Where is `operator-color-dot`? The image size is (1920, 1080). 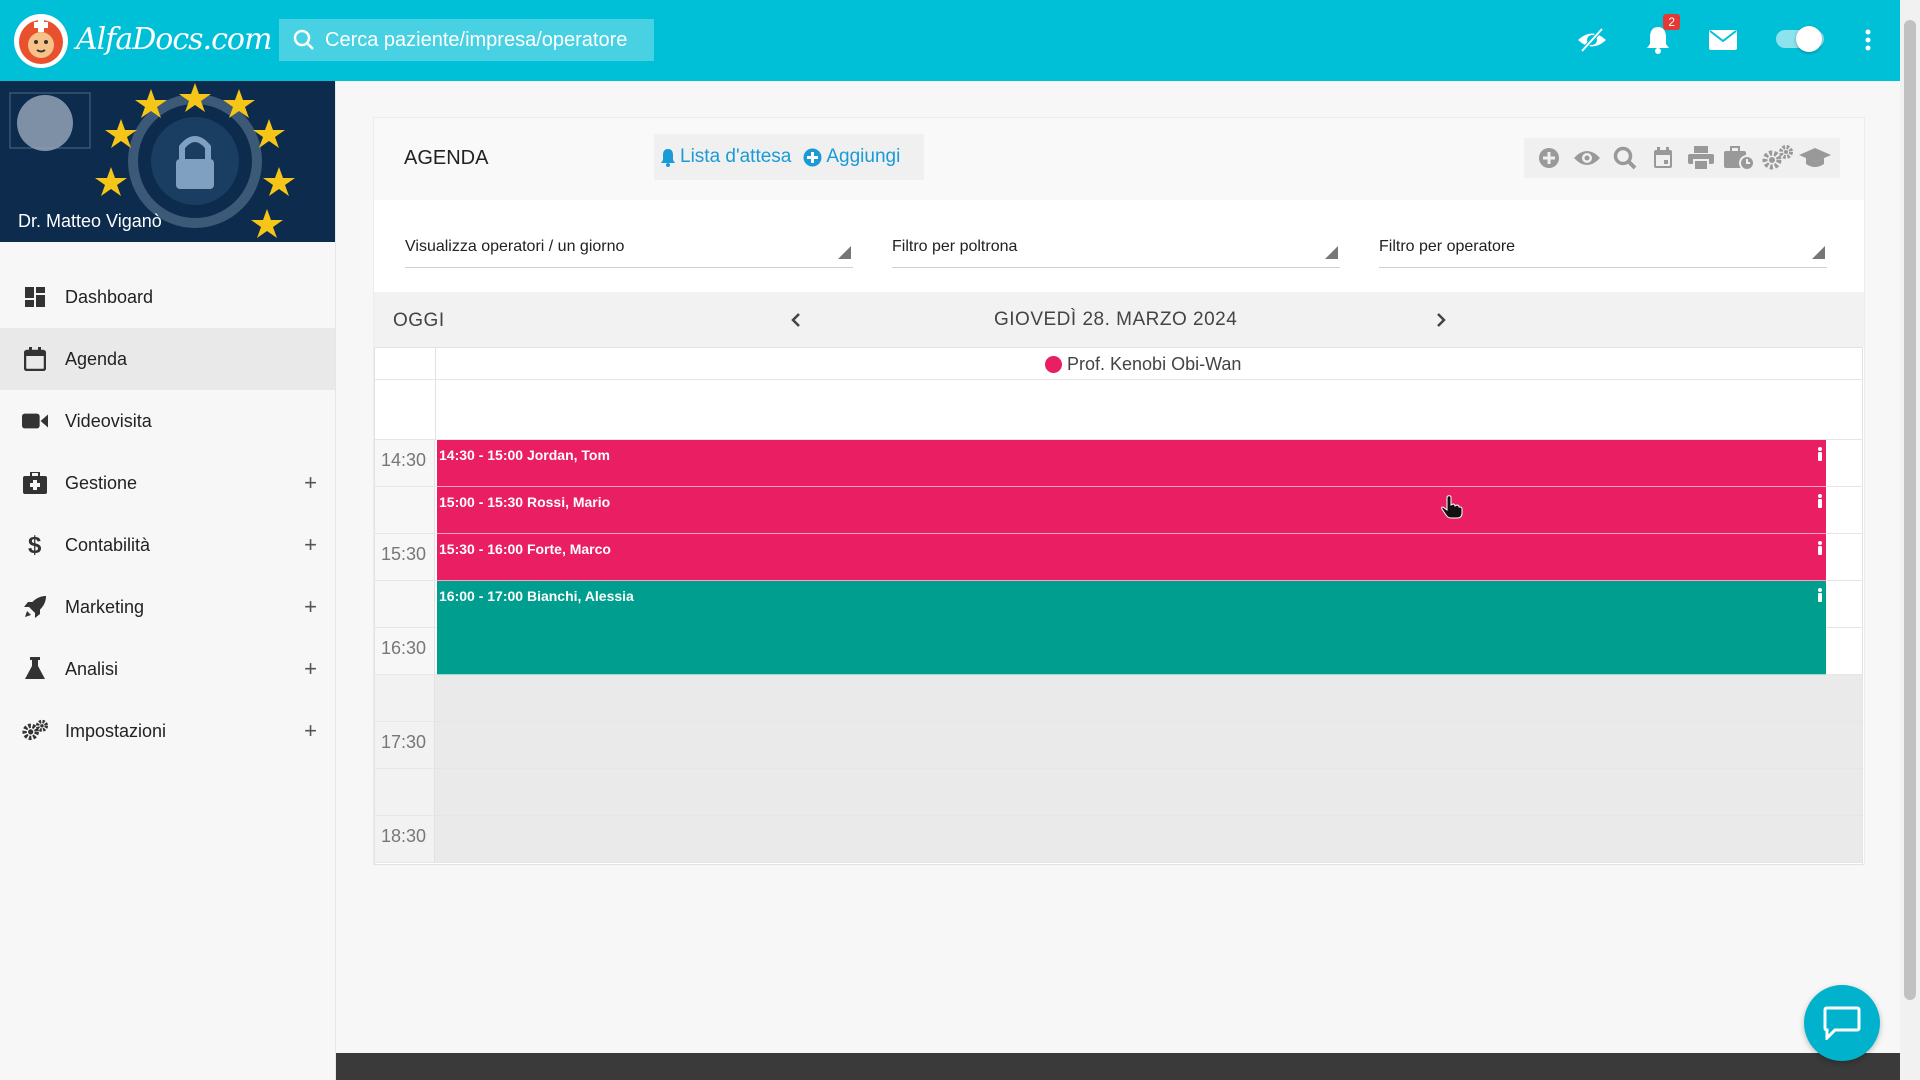
operator-color-dot is located at coordinates (1053, 364).